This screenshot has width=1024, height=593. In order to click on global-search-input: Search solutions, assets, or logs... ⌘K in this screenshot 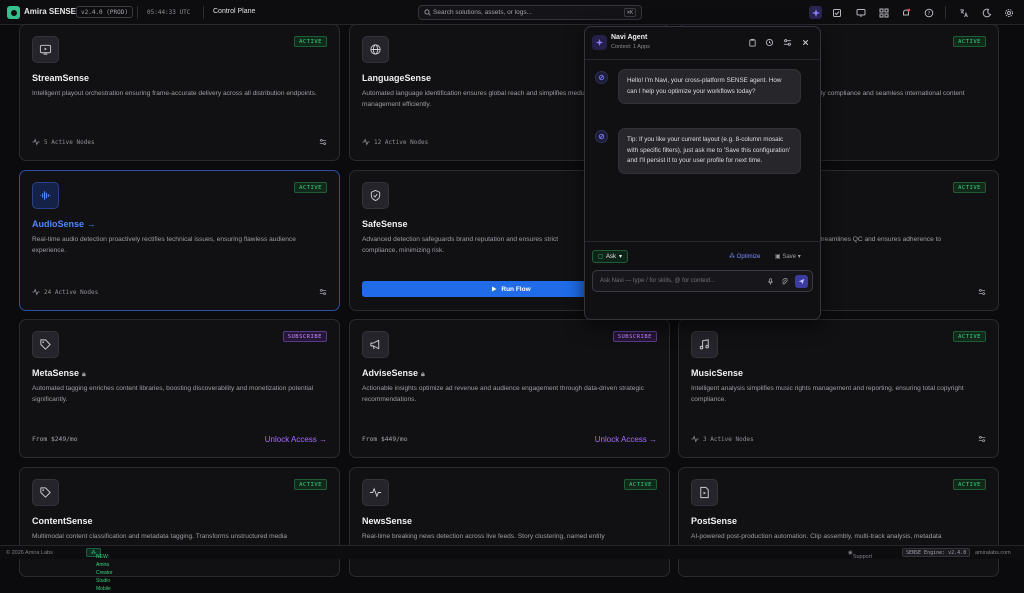, I will do `click(530, 12)`.